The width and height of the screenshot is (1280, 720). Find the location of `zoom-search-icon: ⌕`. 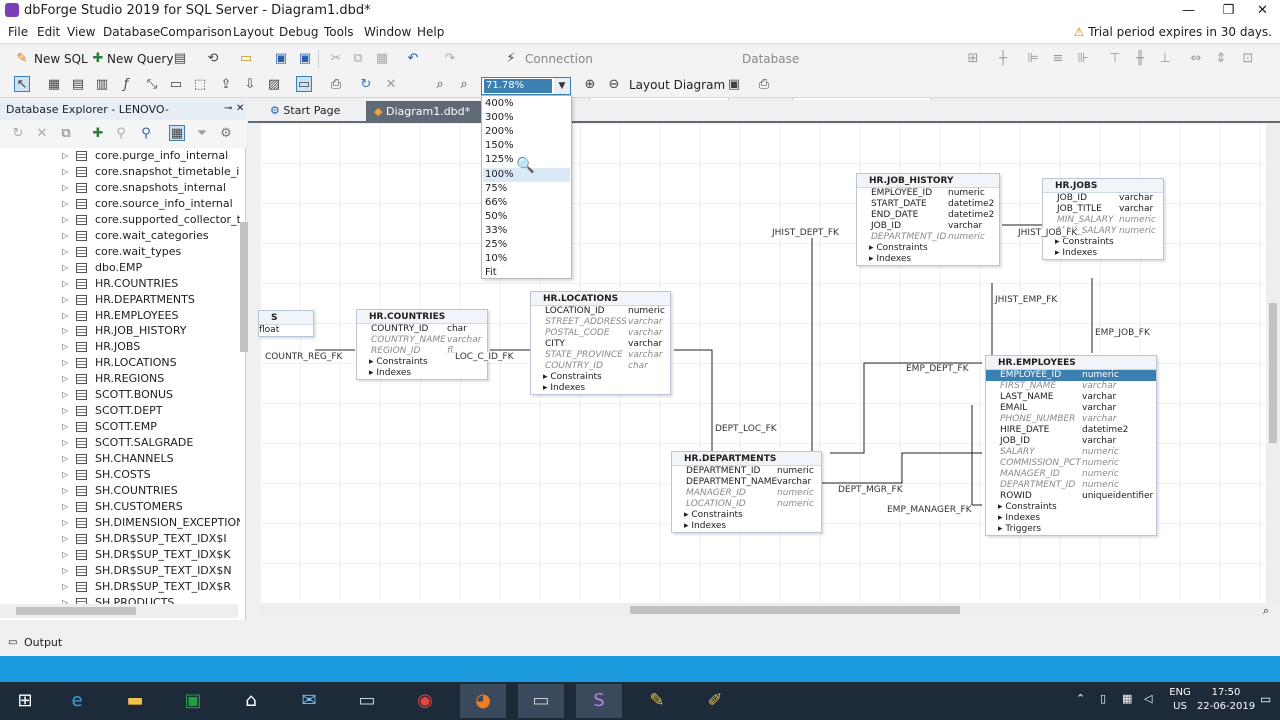

zoom-search-icon: ⌕ is located at coordinates (464, 85).